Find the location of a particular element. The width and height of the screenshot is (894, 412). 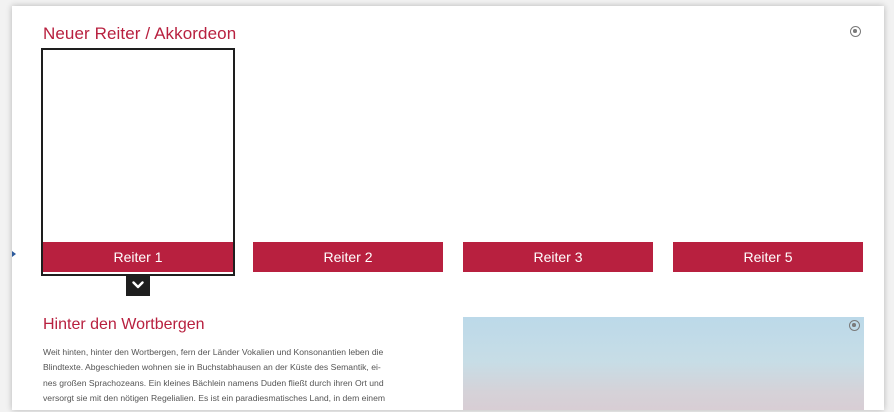

expand-button is located at coordinates (138, 285).